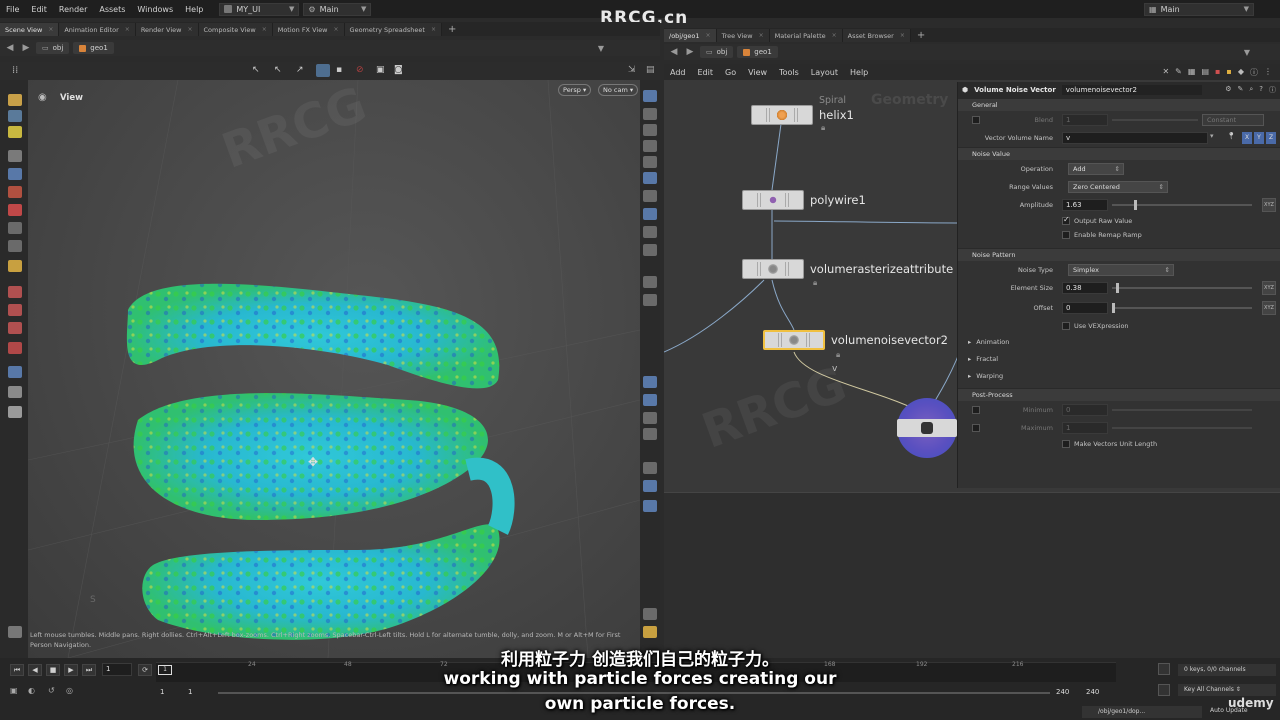  Describe the element at coordinates (1135, 138) in the screenshot. I see `vector-volume-name-field: v` at that location.